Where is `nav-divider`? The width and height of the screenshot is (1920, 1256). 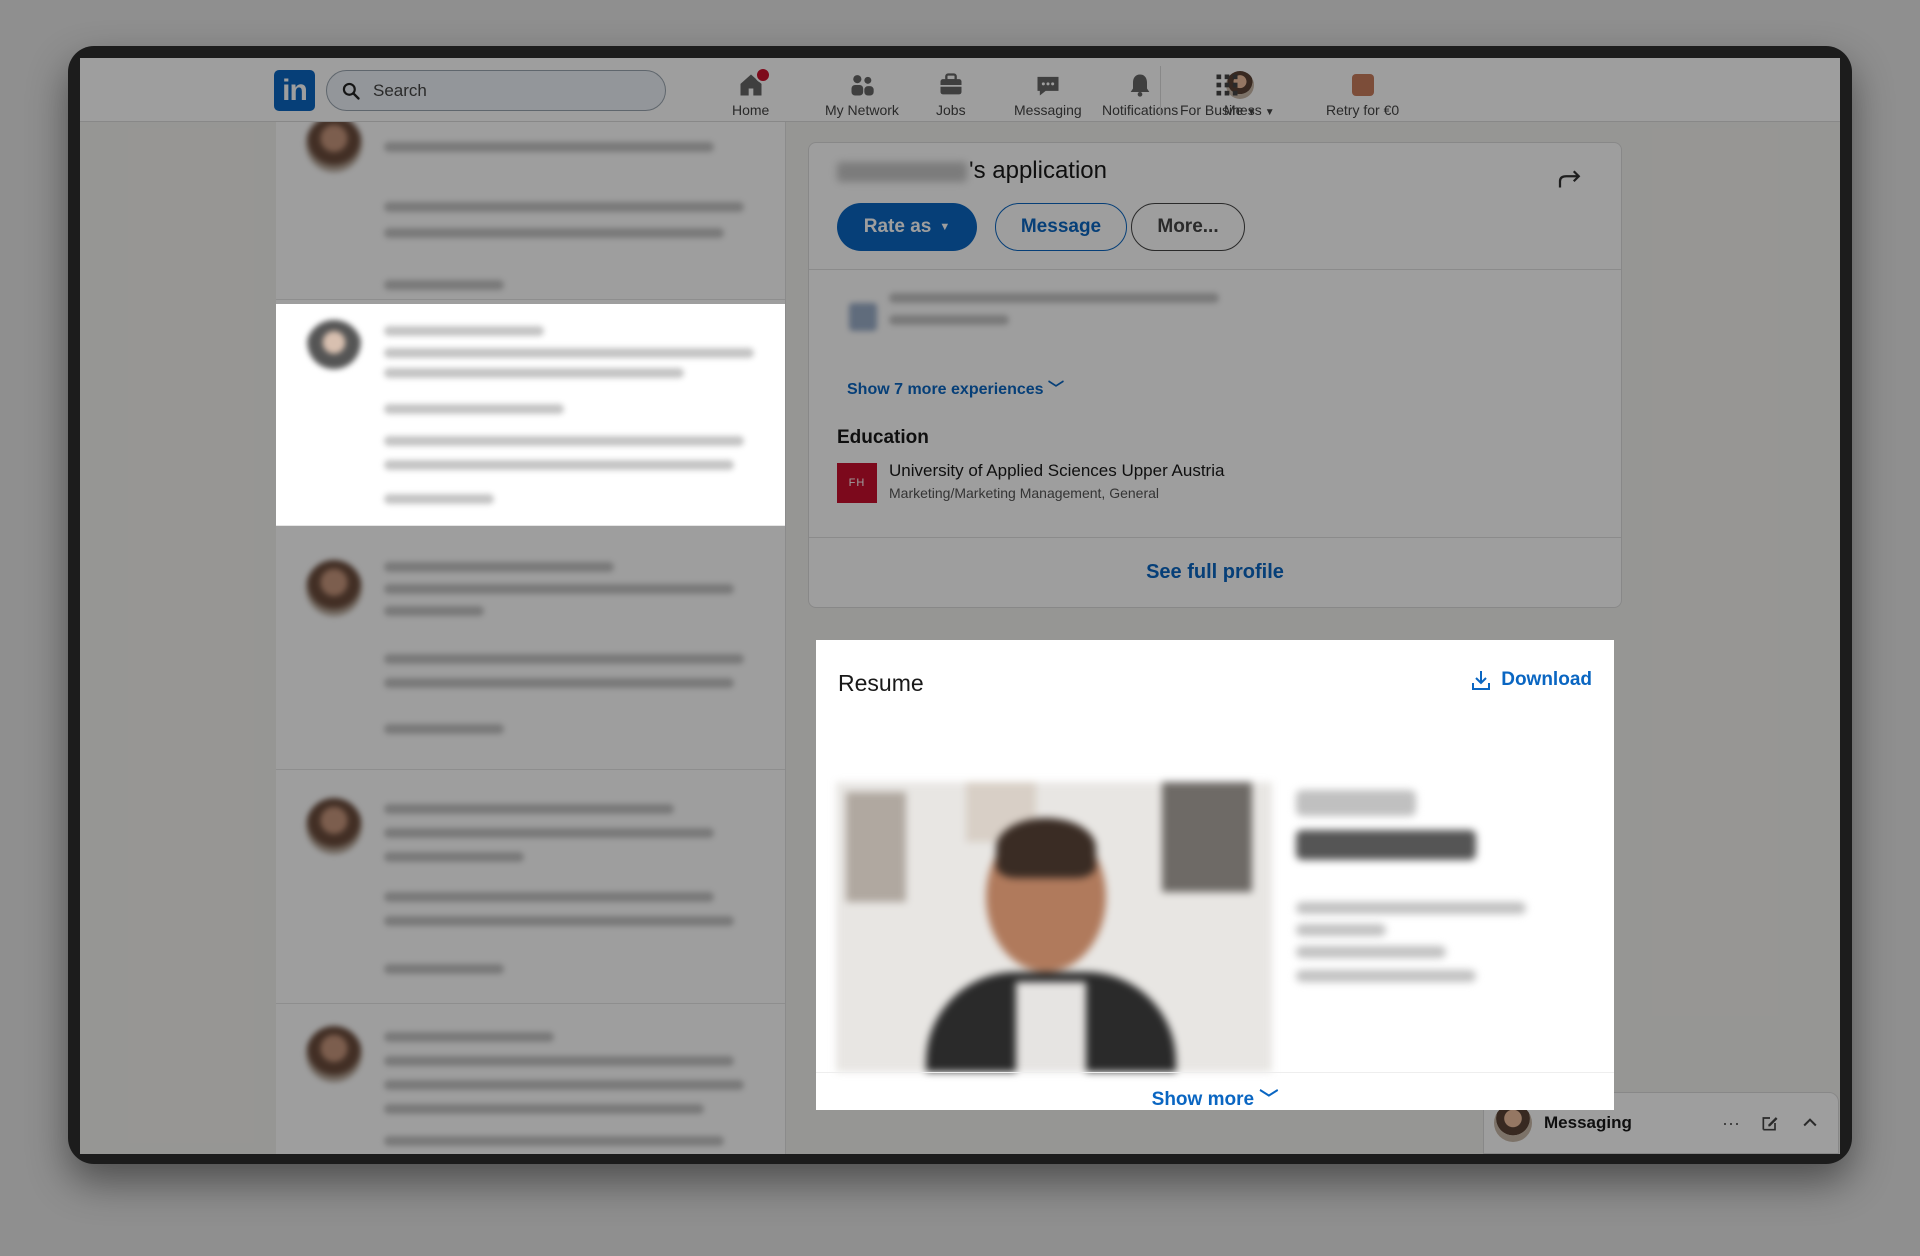 nav-divider is located at coordinates (1160, 91).